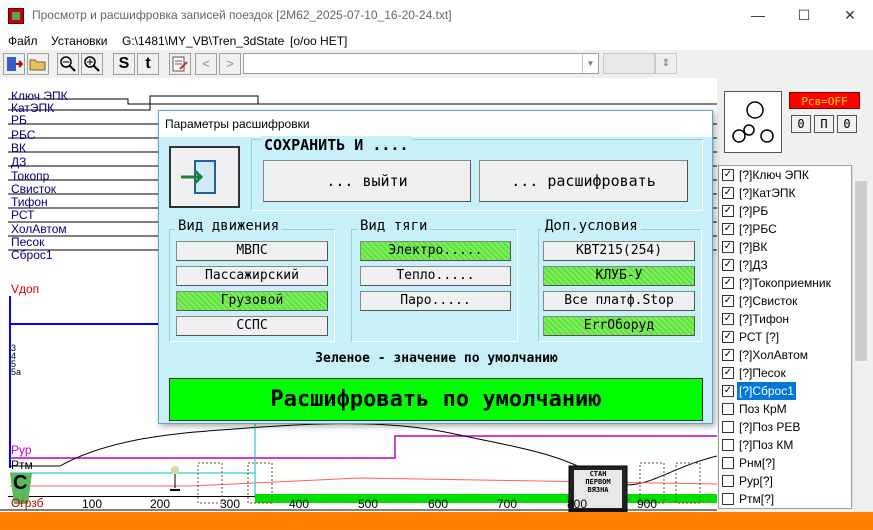  I want to click on menu-path: G:\1481\MY_VB\Tren_3dState, so click(203, 41).